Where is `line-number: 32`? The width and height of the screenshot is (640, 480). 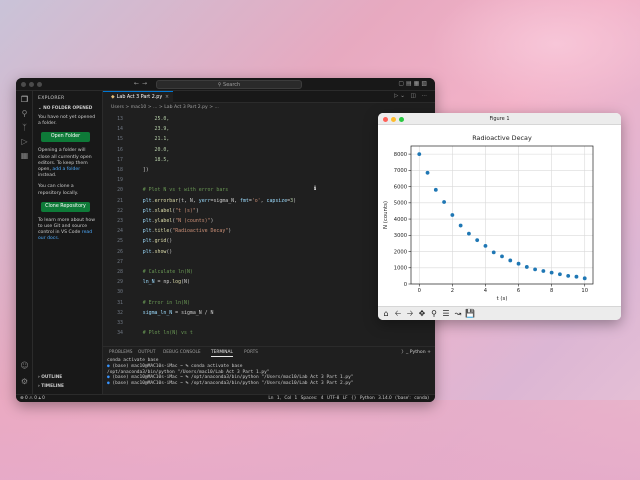
line-number: 32 is located at coordinates (120, 312).